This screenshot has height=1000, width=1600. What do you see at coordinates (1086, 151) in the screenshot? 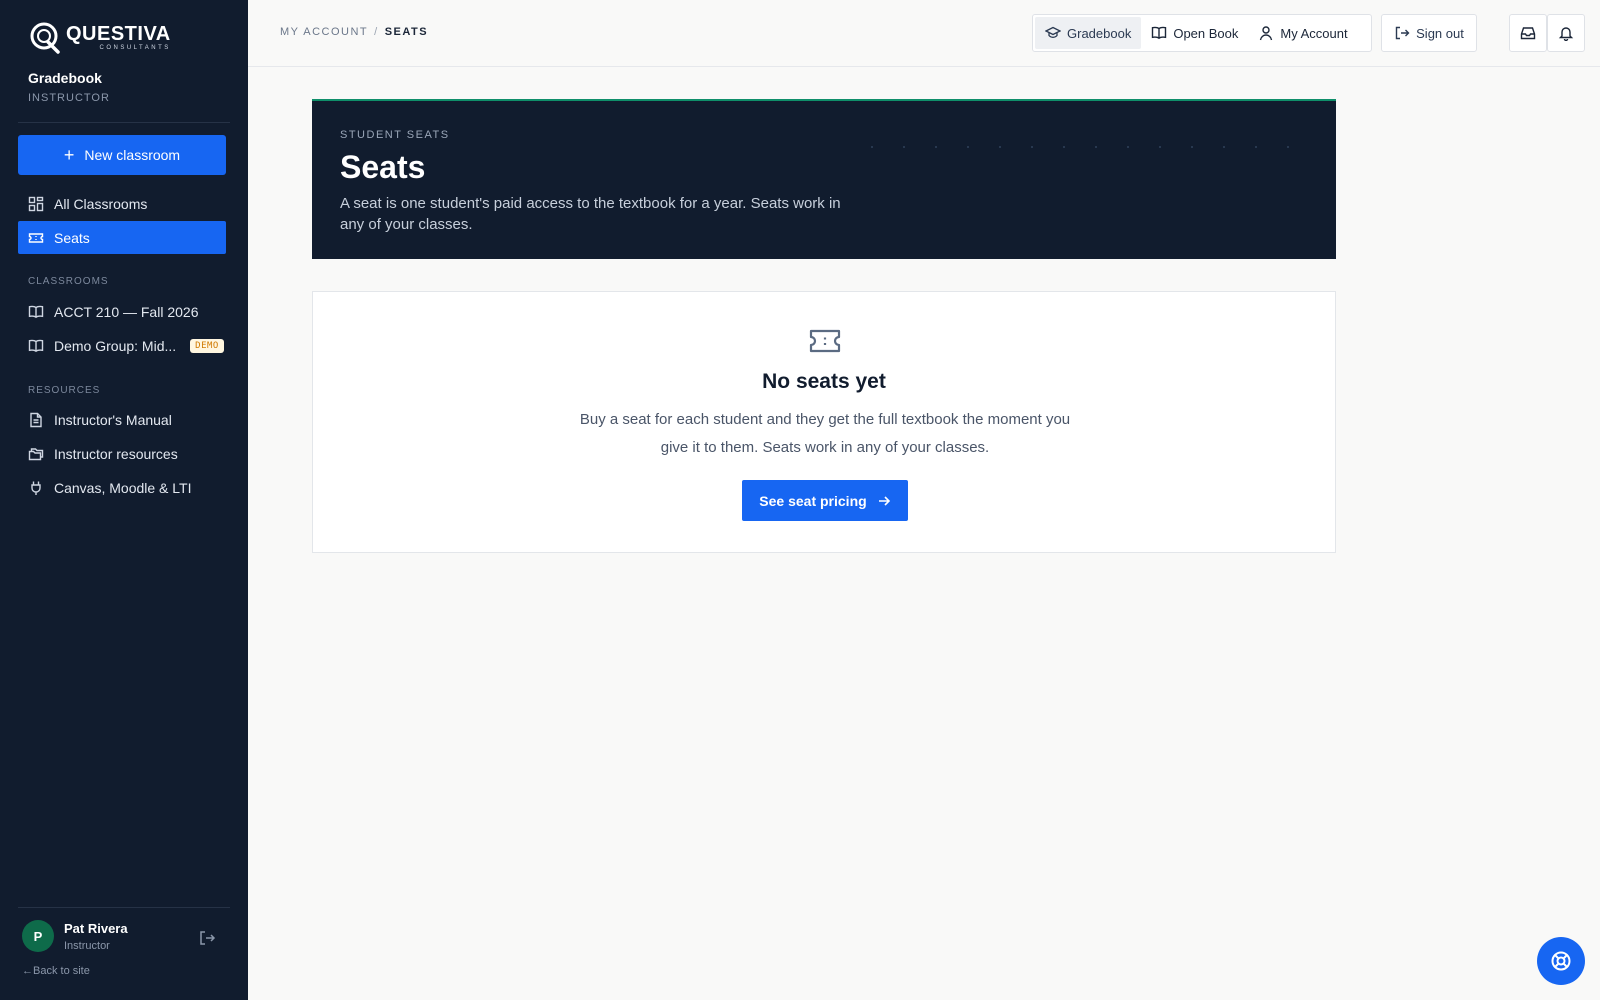
I see `hero-dot-pattern` at bounding box center [1086, 151].